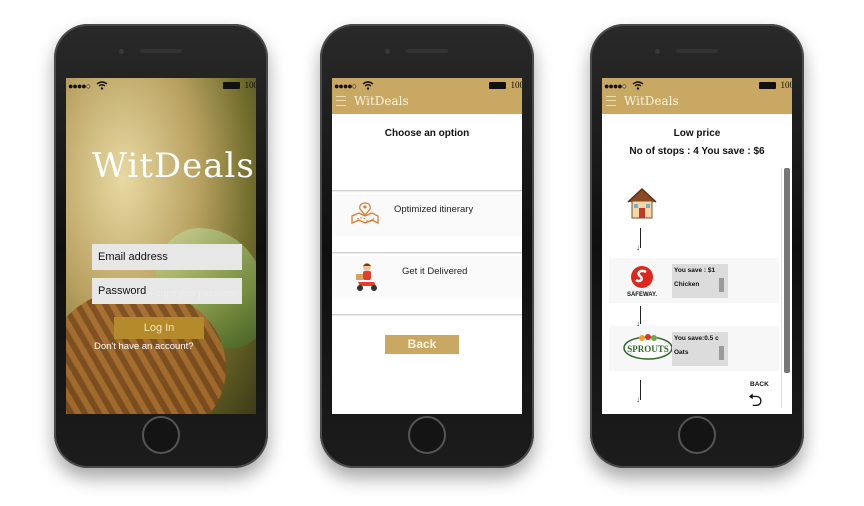  What do you see at coordinates (435, 271) in the screenshot?
I see `option-delivery-label: Get it Delivered` at bounding box center [435, 271].